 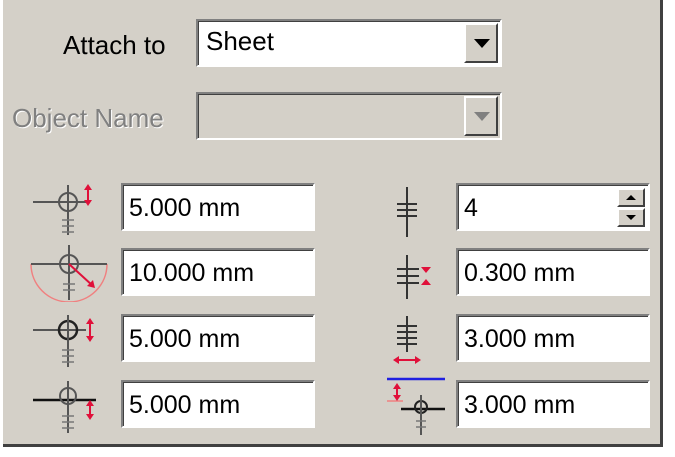 I want to click on arrow-up-icon, so click(x=631, y=197).